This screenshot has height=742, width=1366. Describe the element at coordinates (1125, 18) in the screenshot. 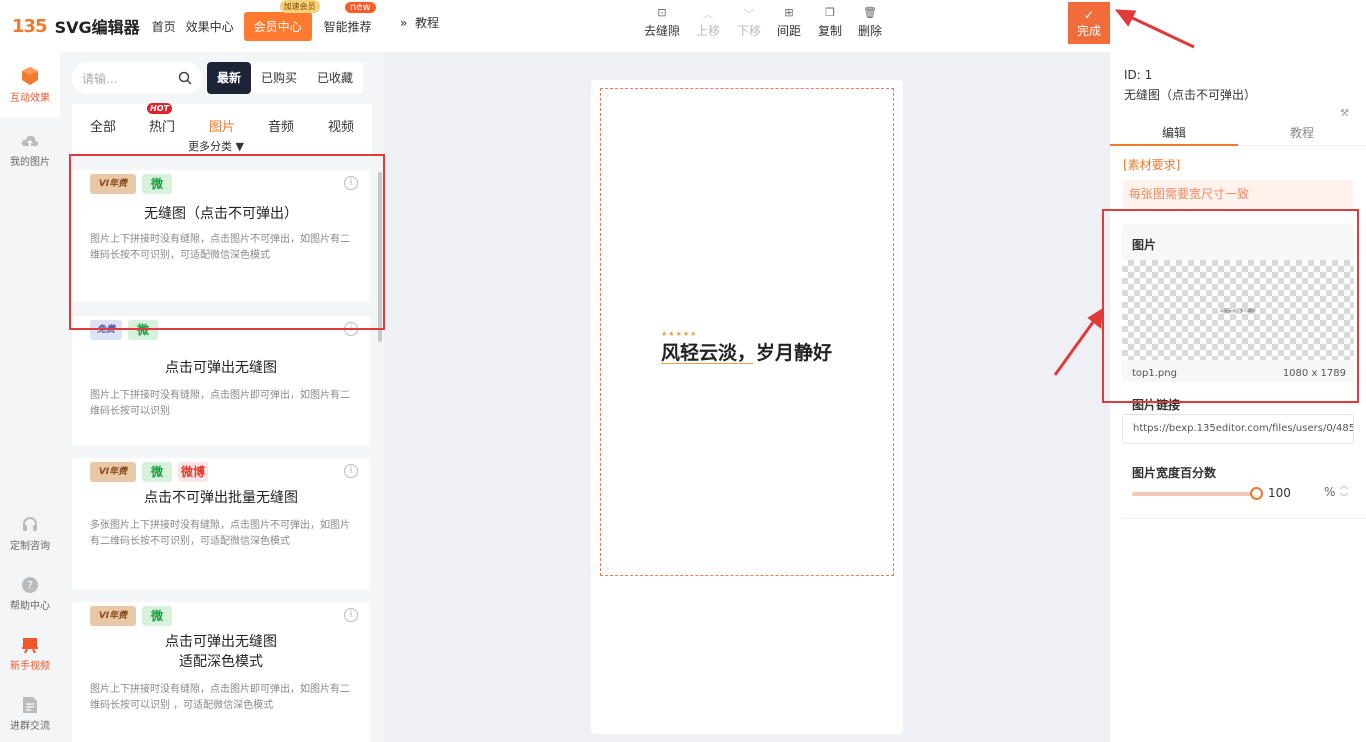

I see `arrow-head-done` at that location.